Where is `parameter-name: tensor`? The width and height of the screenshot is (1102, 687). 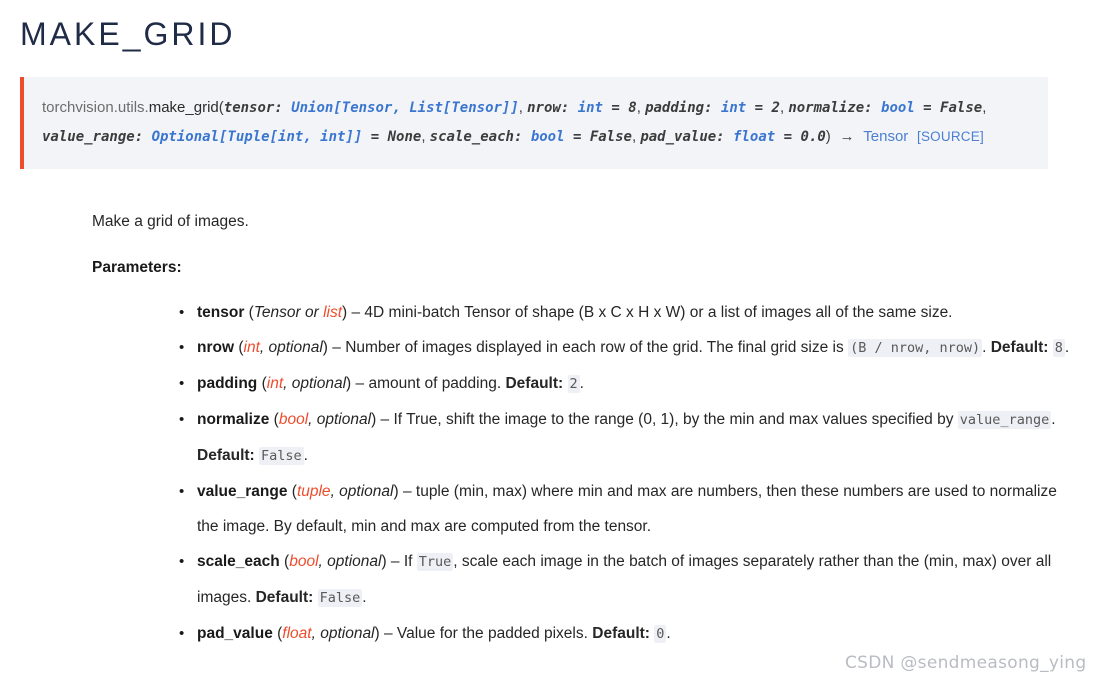
parameter-name: tensor is located at coordinates (221, 312).